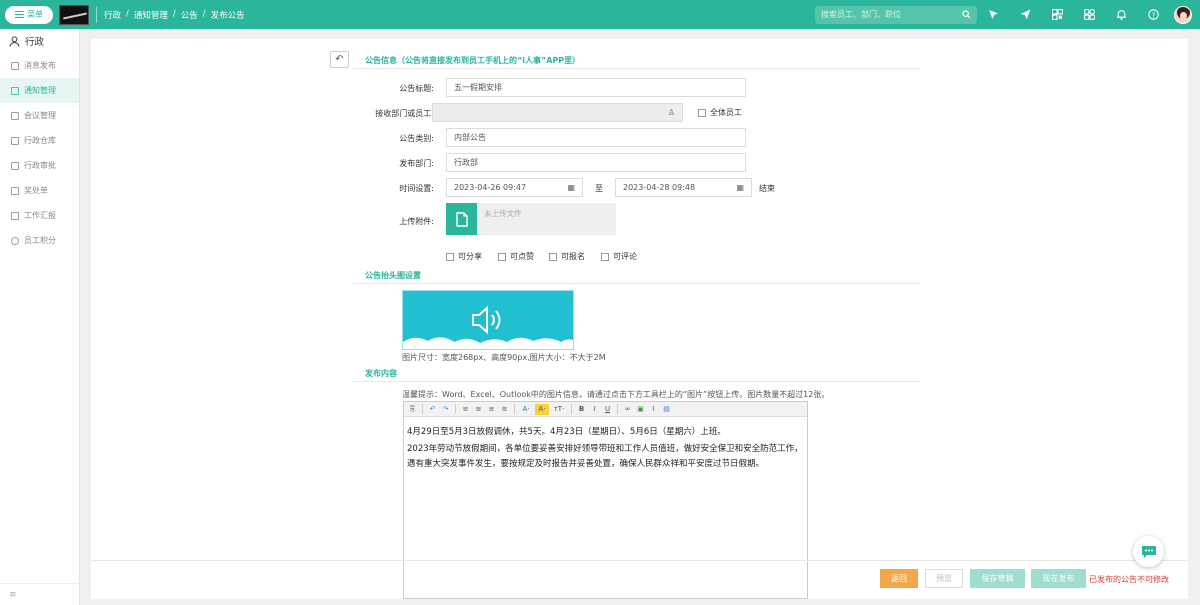 This screenshot has height=605, width=1200. What do you see at coordinates (726, 112) in the screenshot?
I see `all-staff-label: 全体员工` at bounding box center [726, 112].